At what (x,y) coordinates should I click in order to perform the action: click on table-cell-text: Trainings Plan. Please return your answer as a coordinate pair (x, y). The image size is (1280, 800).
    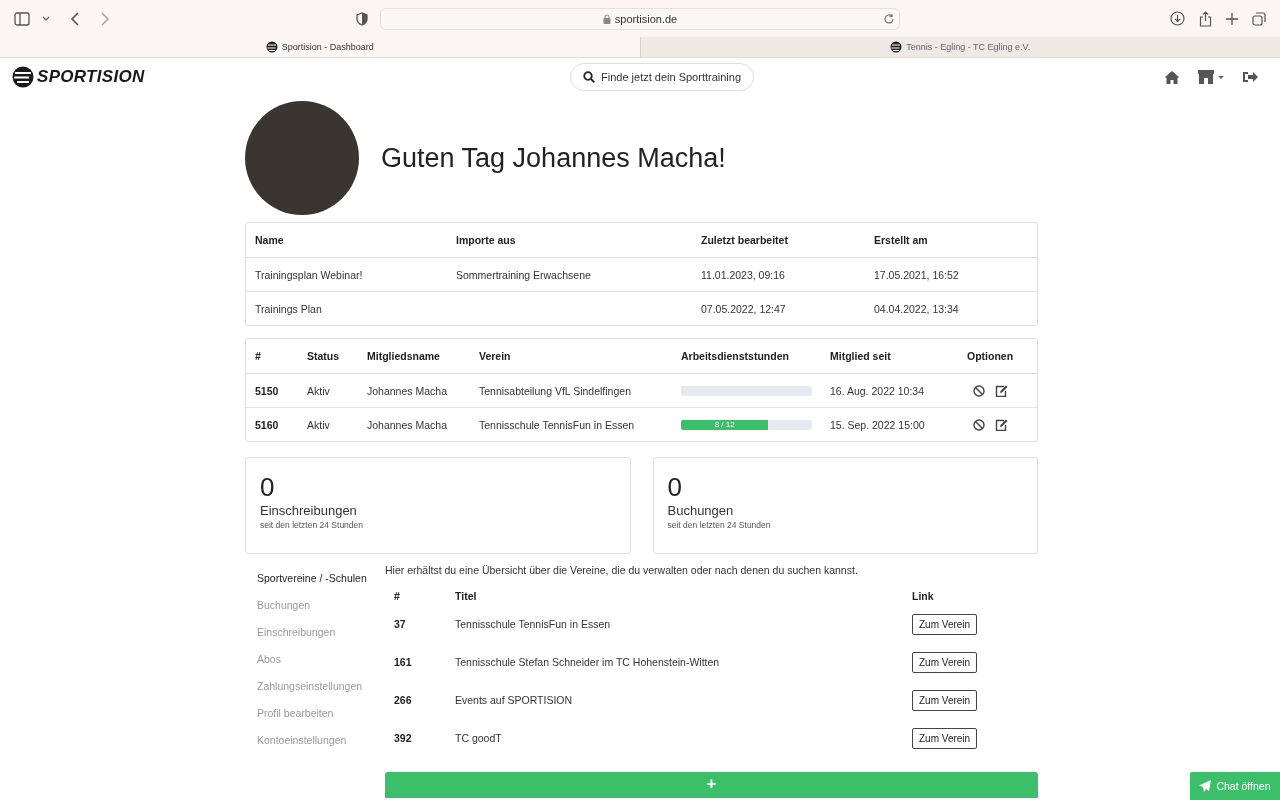
    Looking at the image, I should click on (289, 308).